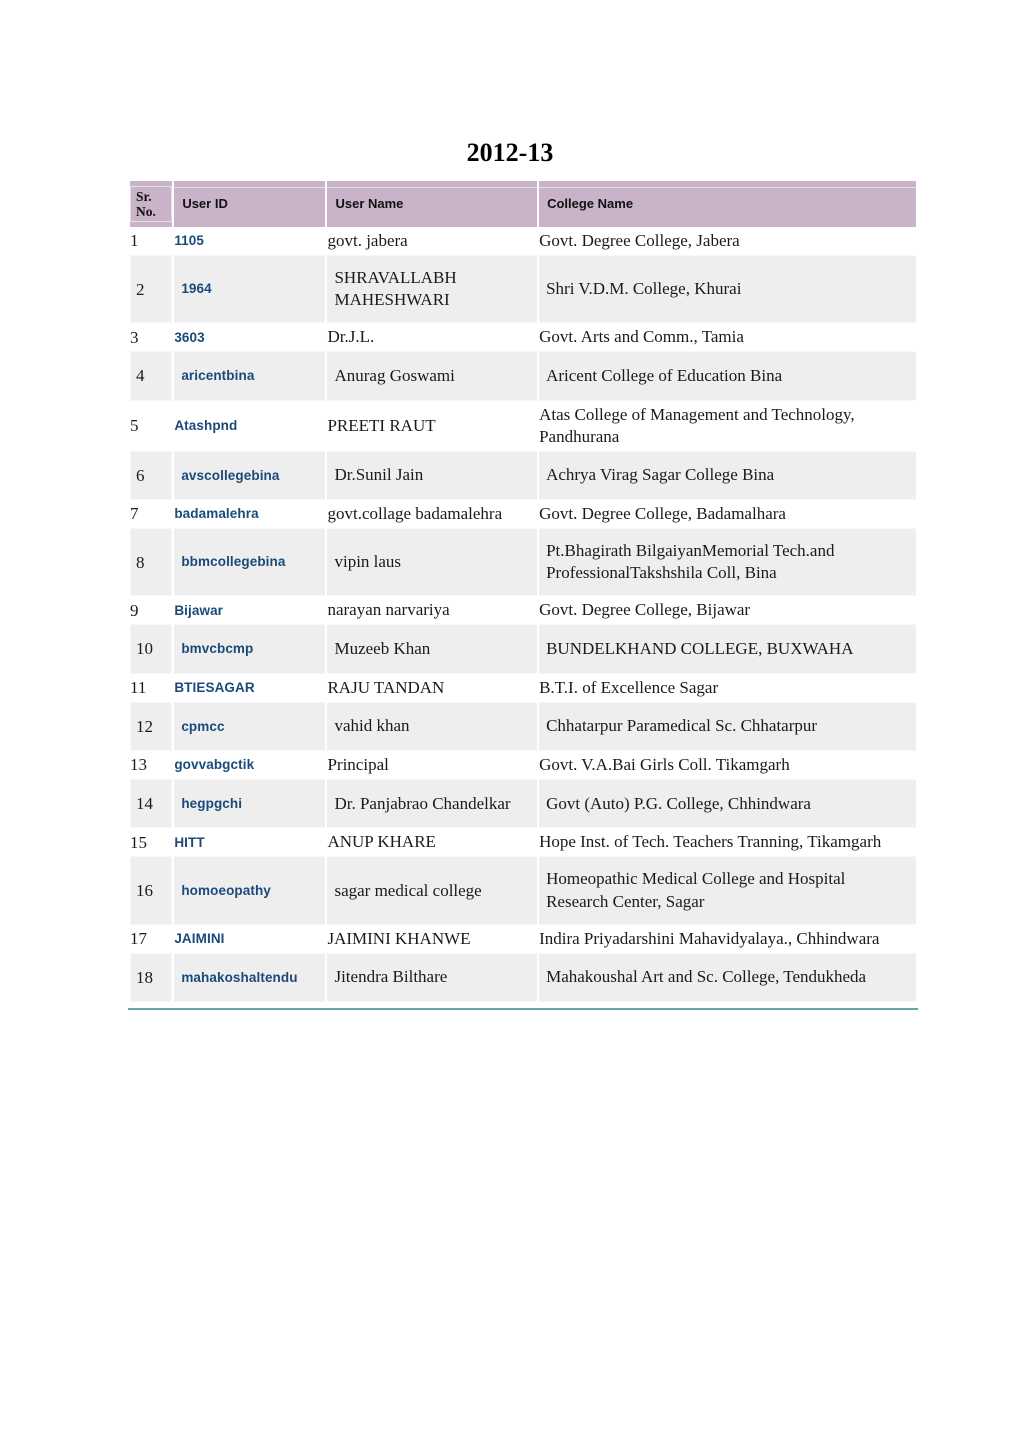 This screenshot has height=1443, width=1020. Describe the element at coordinates (151, 649) in the screenshot. I see `cell-sr-no: 10` at that location.